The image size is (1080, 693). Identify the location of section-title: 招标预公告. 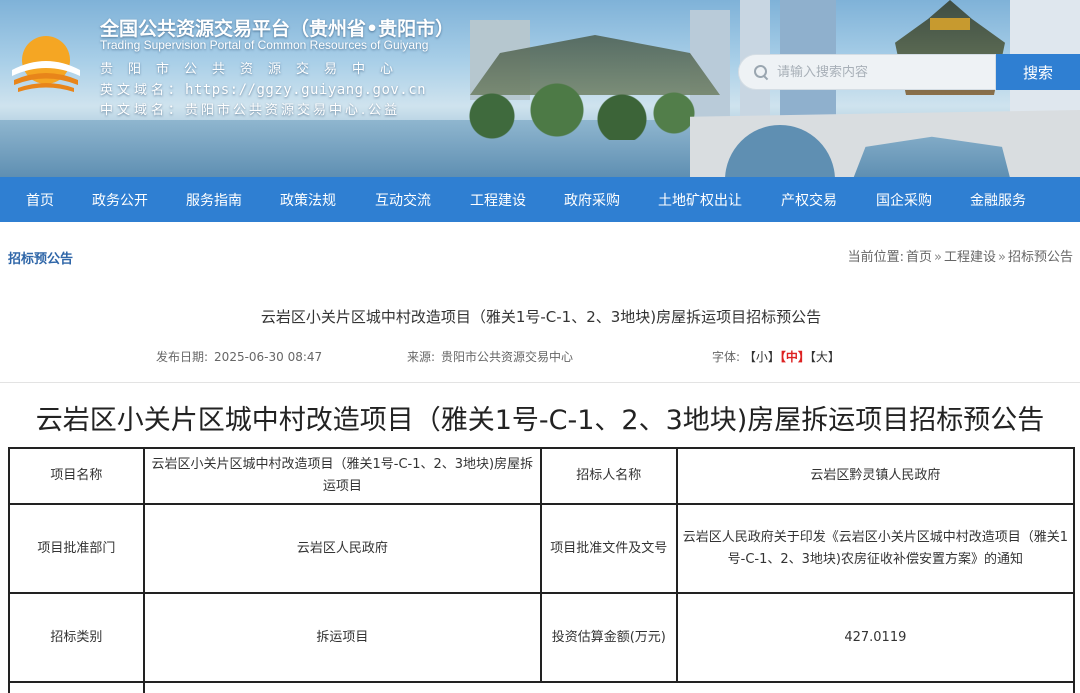
(41, 259).